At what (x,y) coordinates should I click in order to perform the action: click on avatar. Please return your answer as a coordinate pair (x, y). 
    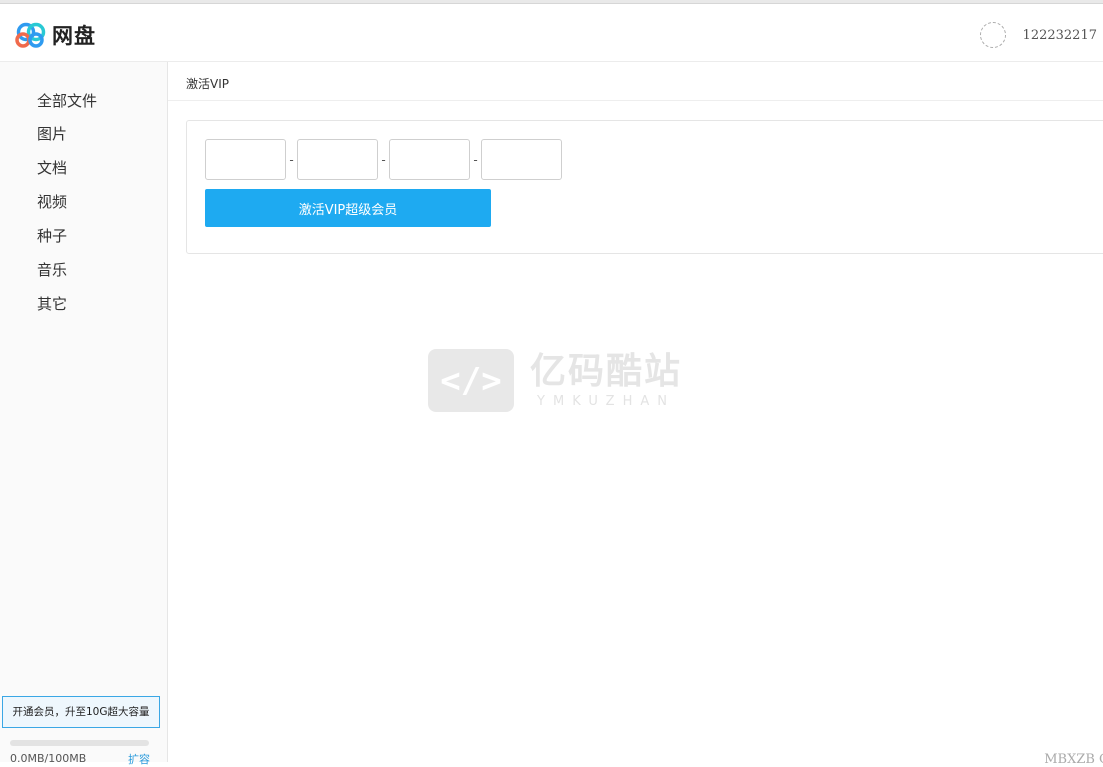
    Looking at the image, I should click on (992, 35).